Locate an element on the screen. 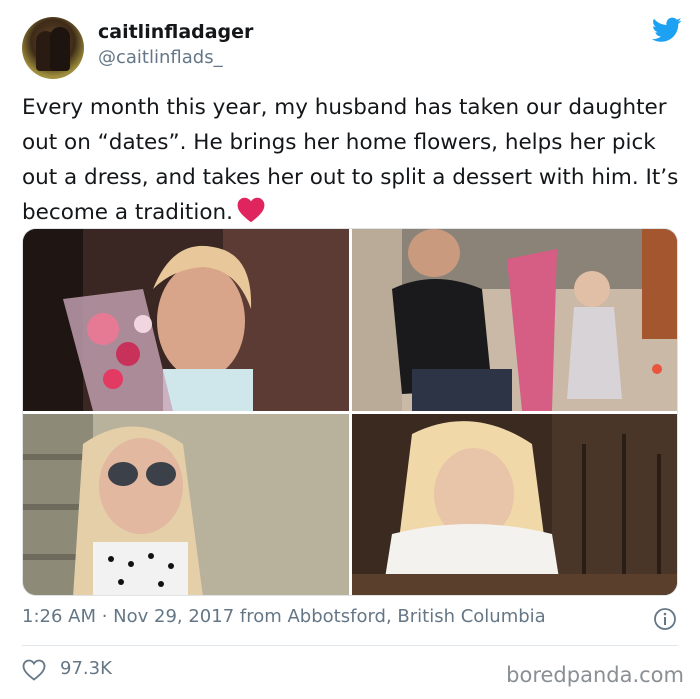 The image size is (700, 699). tweet-header: caitlinfladager @caitlinflads_ is located at coordinates (352, 48).